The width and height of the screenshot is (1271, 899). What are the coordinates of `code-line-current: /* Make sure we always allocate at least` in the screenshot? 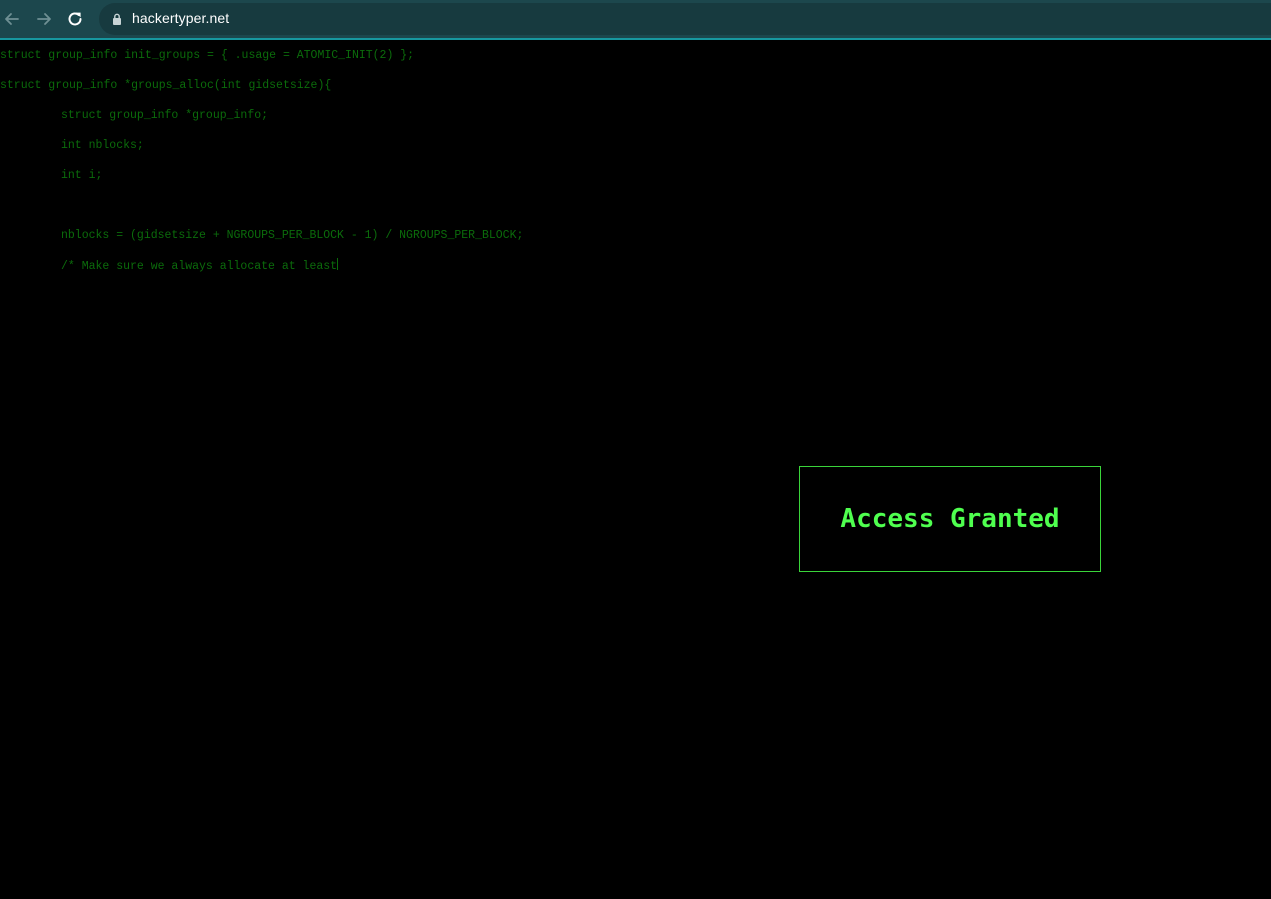 It's located at (261, 273).